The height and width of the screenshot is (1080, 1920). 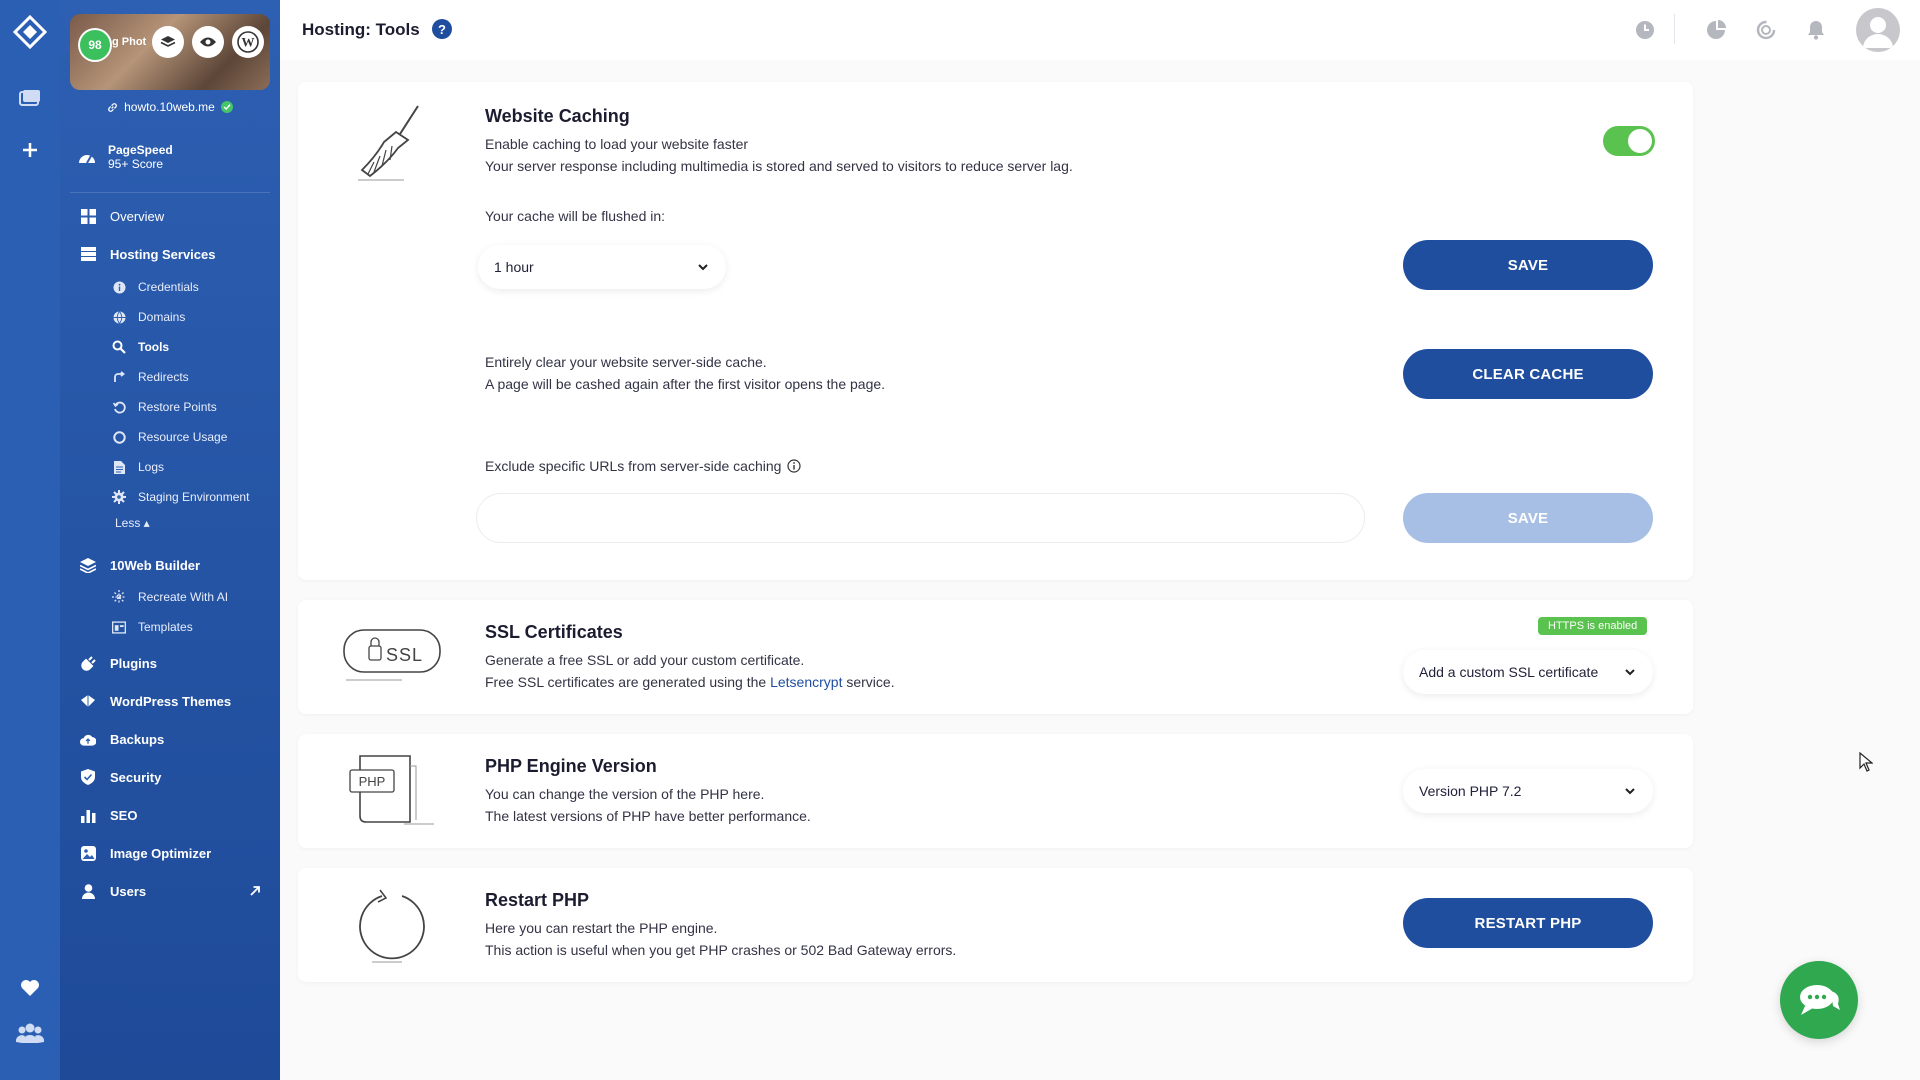 What do you see at coordinates (112, 107) in the screenshot?
I see `link-icon` at bounding box center [112, 107].